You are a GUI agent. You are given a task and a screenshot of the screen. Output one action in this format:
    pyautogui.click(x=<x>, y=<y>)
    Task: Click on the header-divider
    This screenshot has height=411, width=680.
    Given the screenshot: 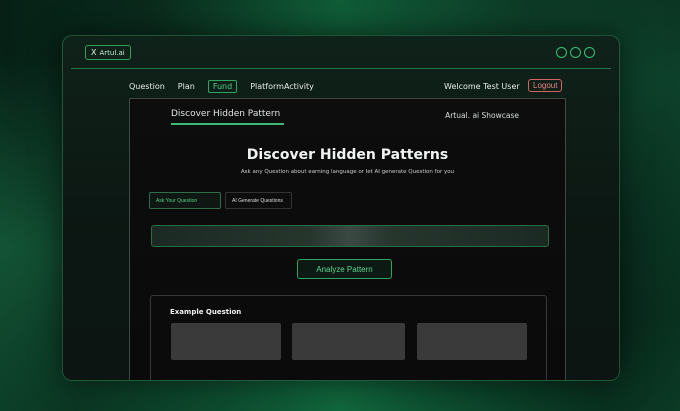 What is the action you would take?
    pyautogui.click(x=341, y=68)
    